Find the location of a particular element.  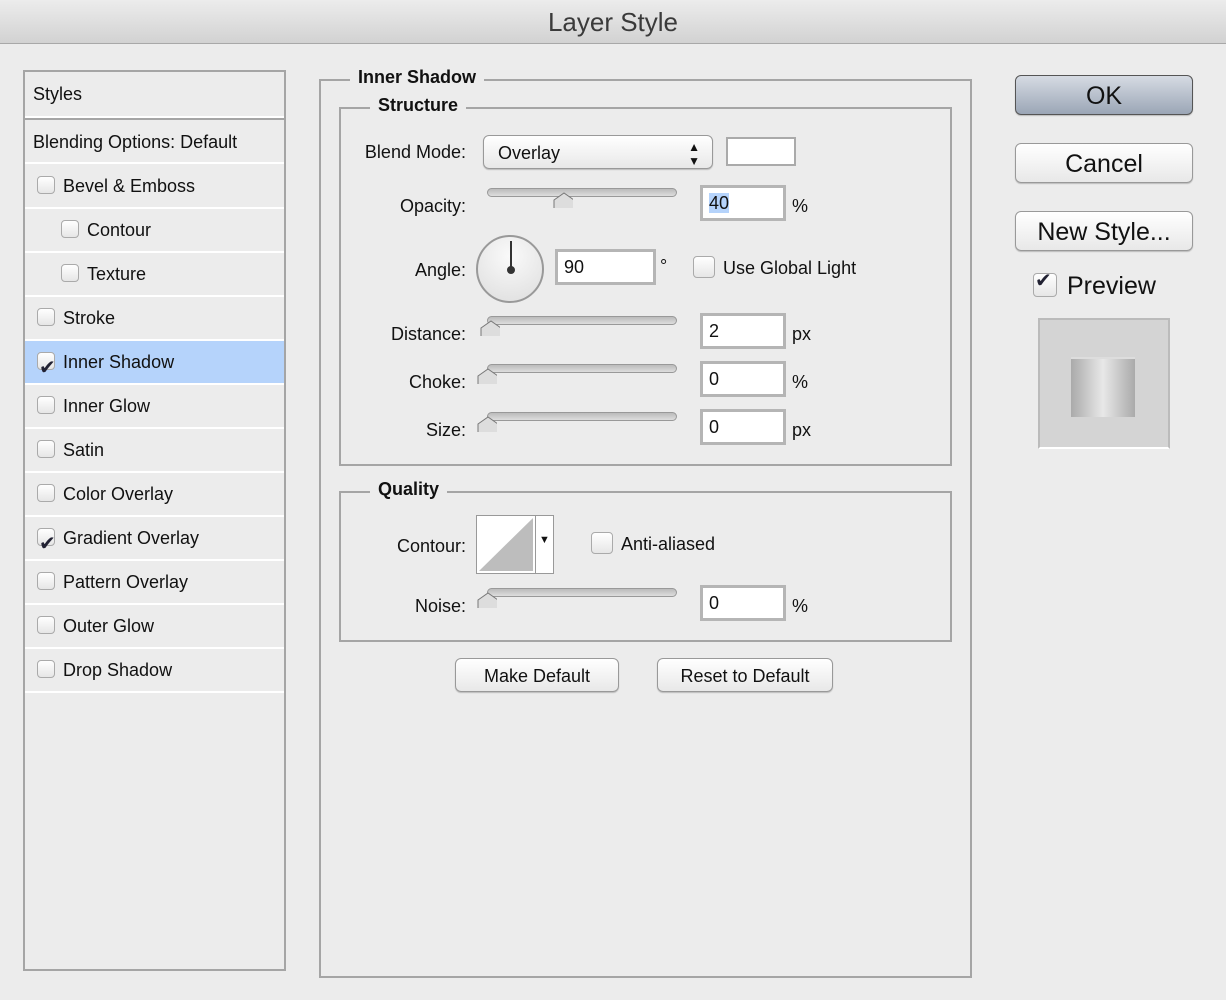

degree-unit: ° is located at coordinates (664, 266).